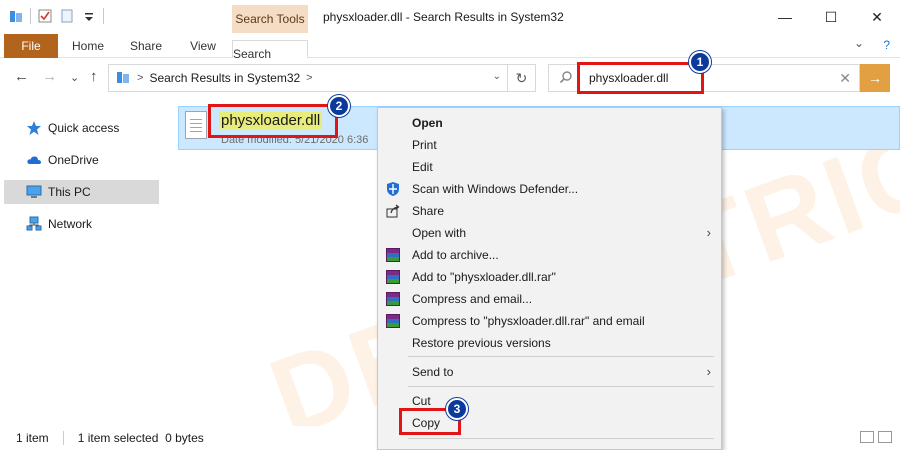  What do you see at coordinates (876, 437) in the screenshot?
I see `view-toggle` at bounding box center [876, 437].